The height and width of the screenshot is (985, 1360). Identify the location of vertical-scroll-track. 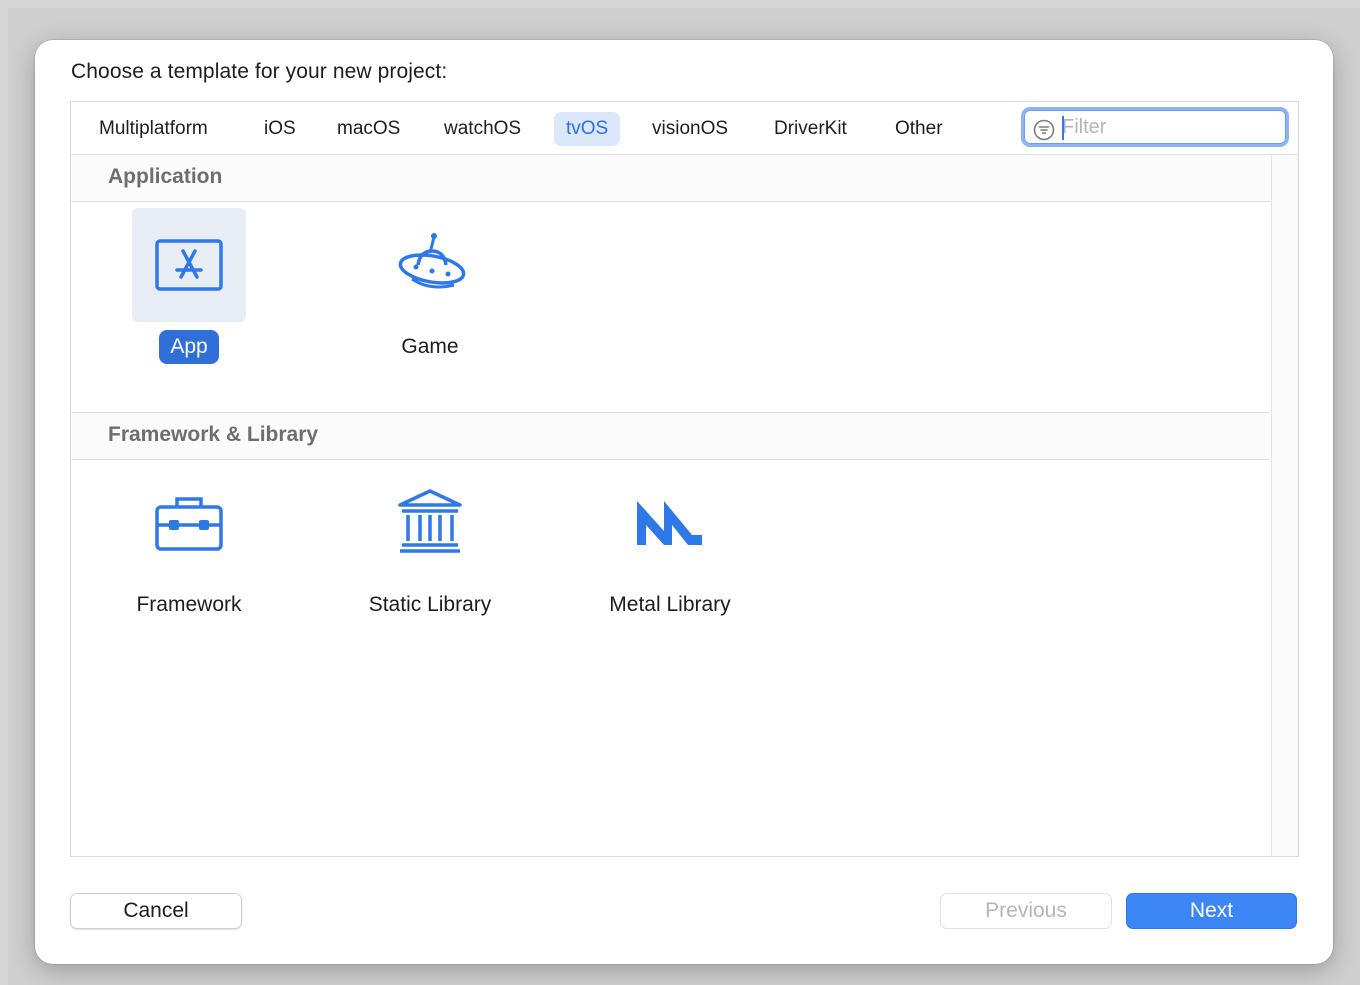
(1284, 505).